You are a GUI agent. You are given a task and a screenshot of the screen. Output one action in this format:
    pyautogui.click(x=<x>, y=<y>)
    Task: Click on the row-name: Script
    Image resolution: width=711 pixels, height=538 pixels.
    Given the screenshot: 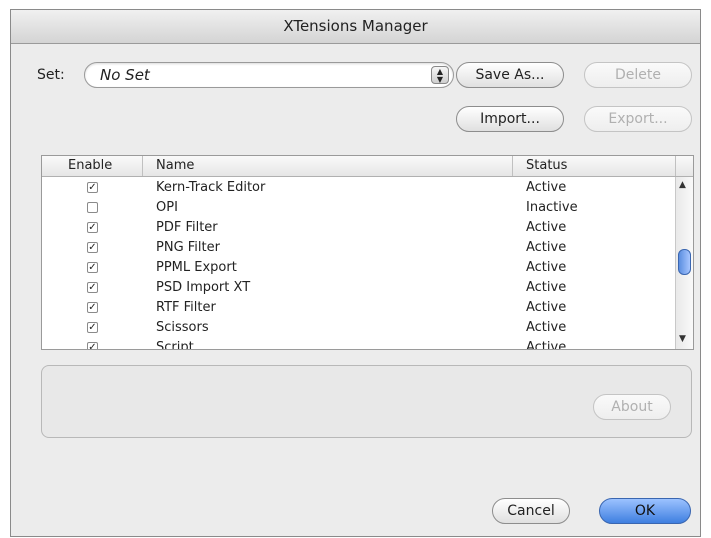 What is the action you would take?
    pyautogui.click(x=175, y=345)
    